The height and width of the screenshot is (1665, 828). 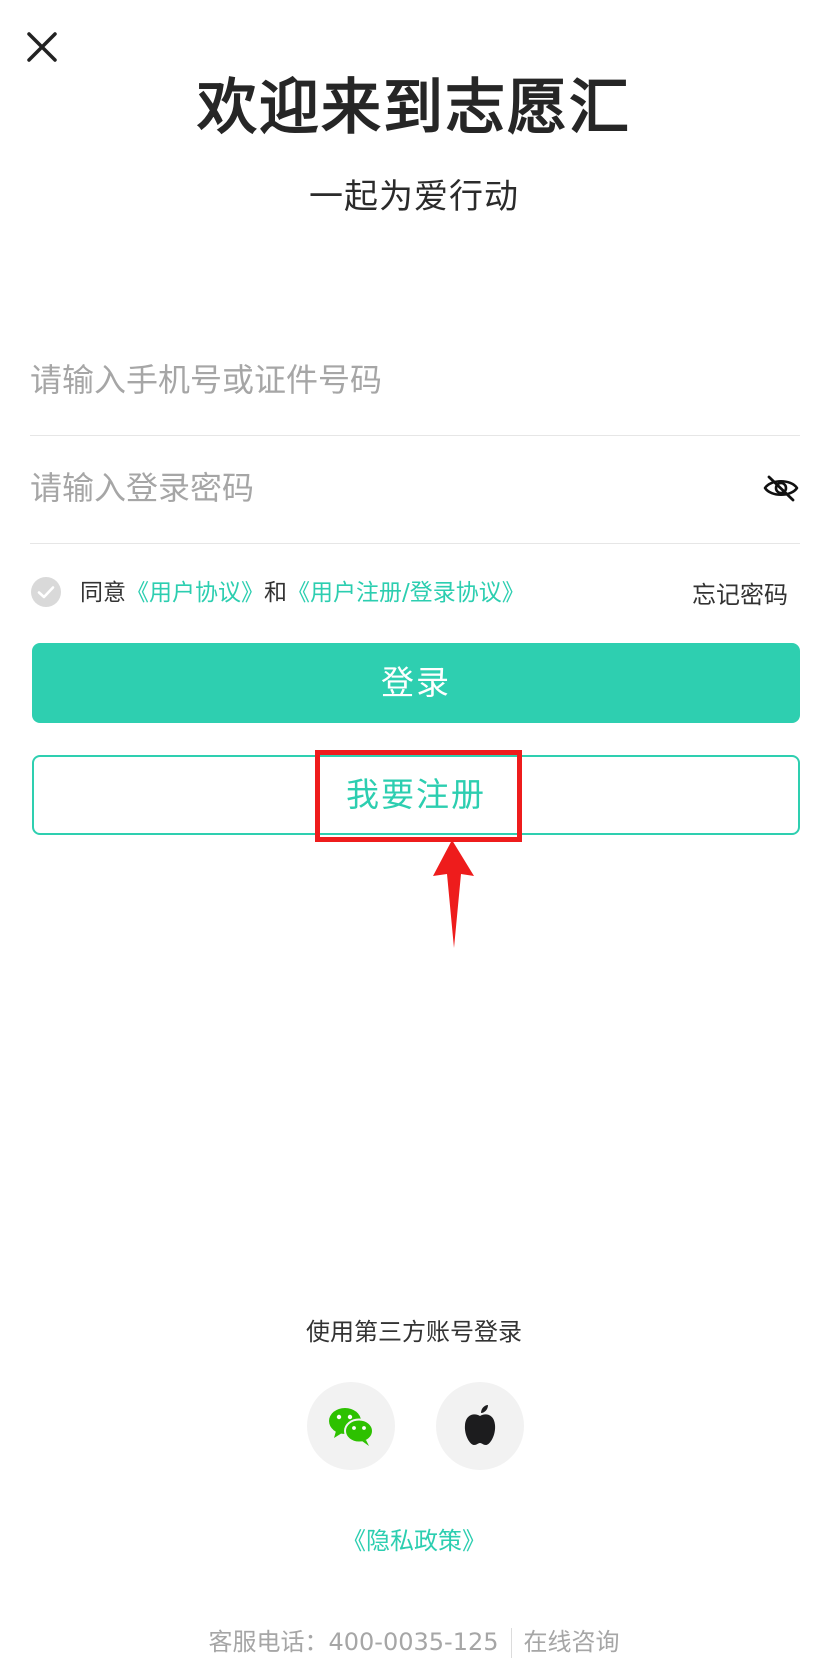 What do you see at coordinates (275, 593) in the screenshot?
I see `agreement-conjunction: 和` at bounding box center [275, 593].